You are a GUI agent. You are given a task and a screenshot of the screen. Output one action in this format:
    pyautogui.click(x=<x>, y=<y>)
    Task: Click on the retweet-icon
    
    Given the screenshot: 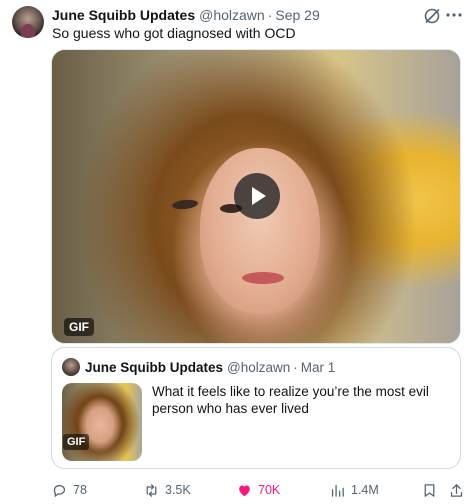 What is the action you would take?
    pyautogui.click(x=151, y=490)
    